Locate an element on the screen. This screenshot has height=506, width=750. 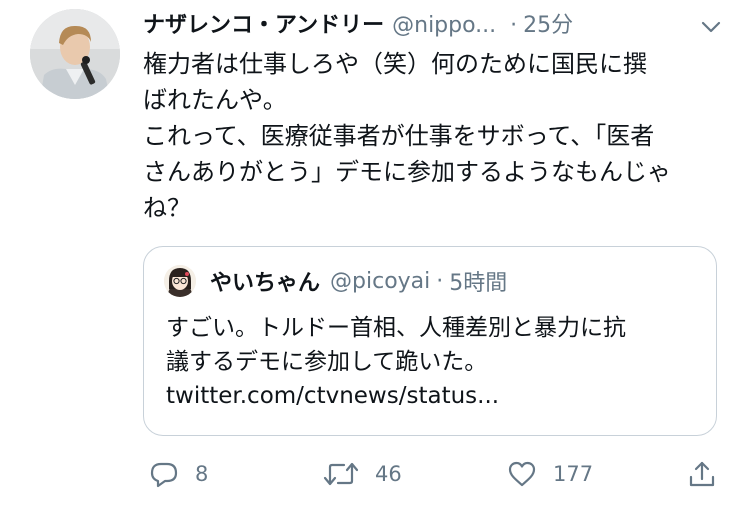
reply-button: 8 is located at coordinates (178, 474).